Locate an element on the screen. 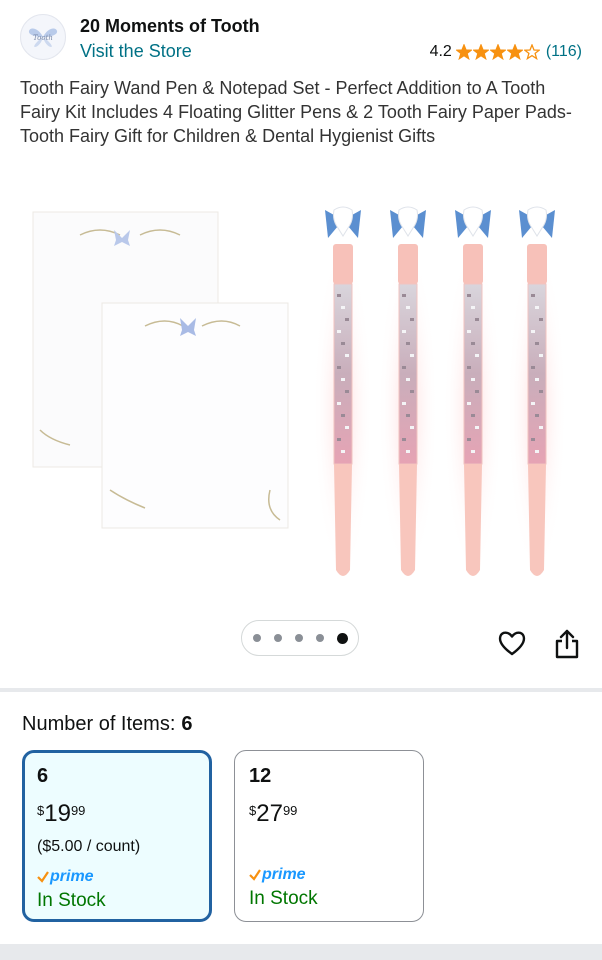 Image resolution: width=602 pixels, height=960 pixels. option-card-6: 6 $19 99 ($5.00 / count) prime In Stock is located at coordinates (117, 836).